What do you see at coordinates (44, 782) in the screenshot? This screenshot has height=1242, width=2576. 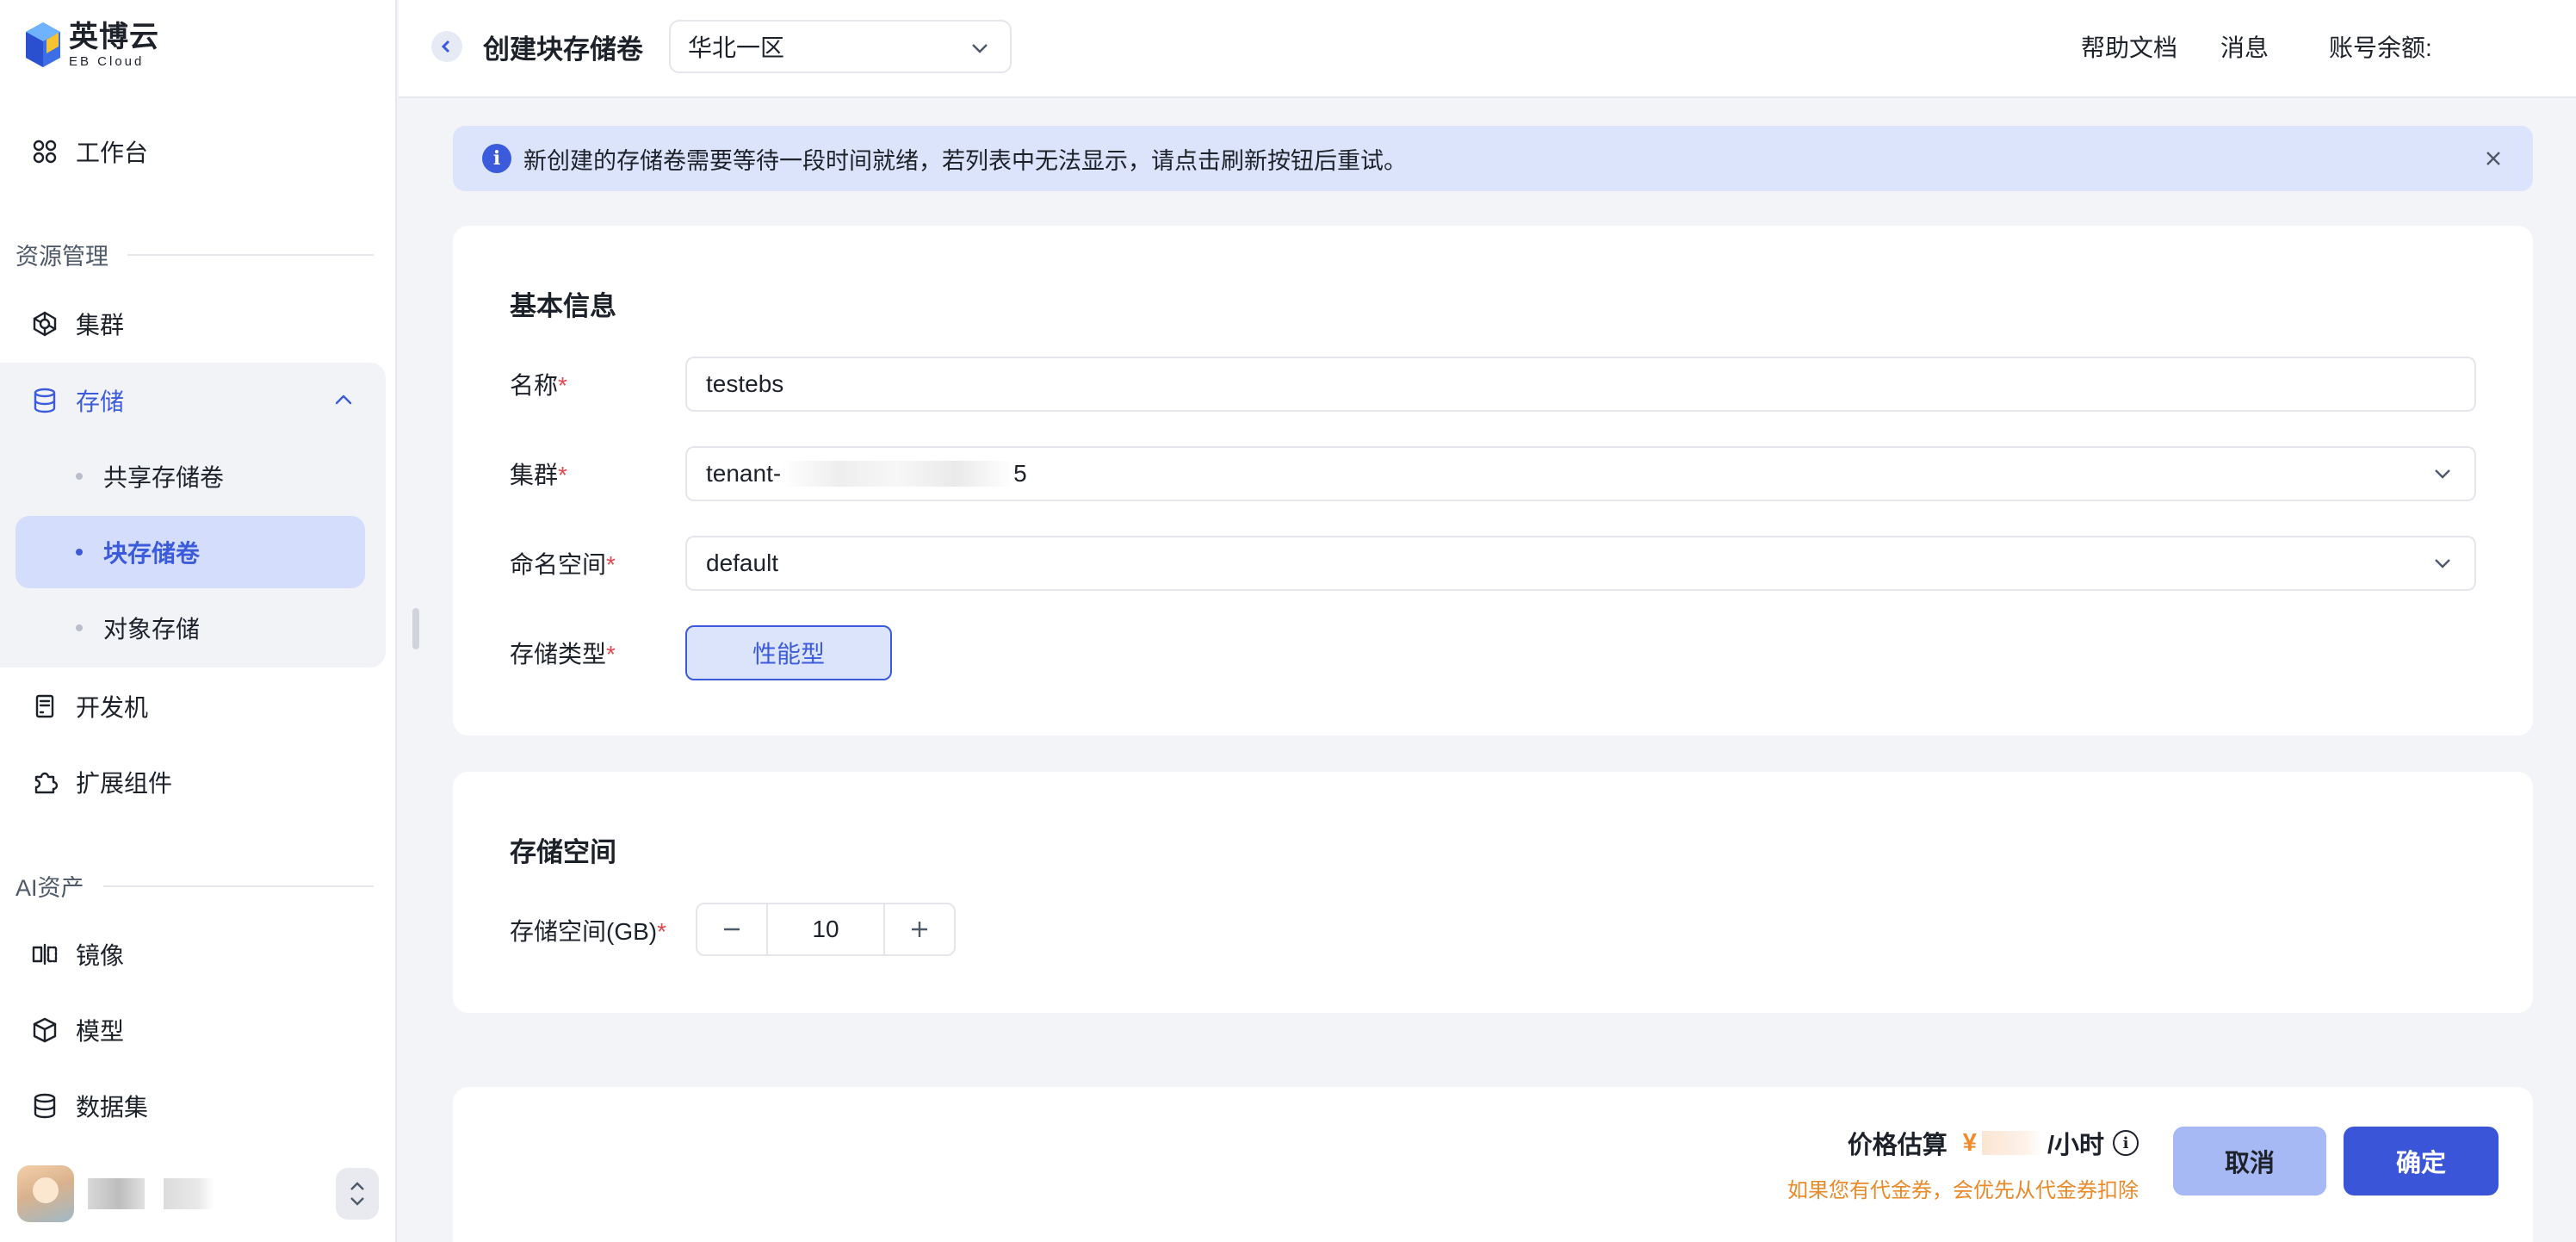 I see `puzzle-icon` at bounding box center [44, 782].